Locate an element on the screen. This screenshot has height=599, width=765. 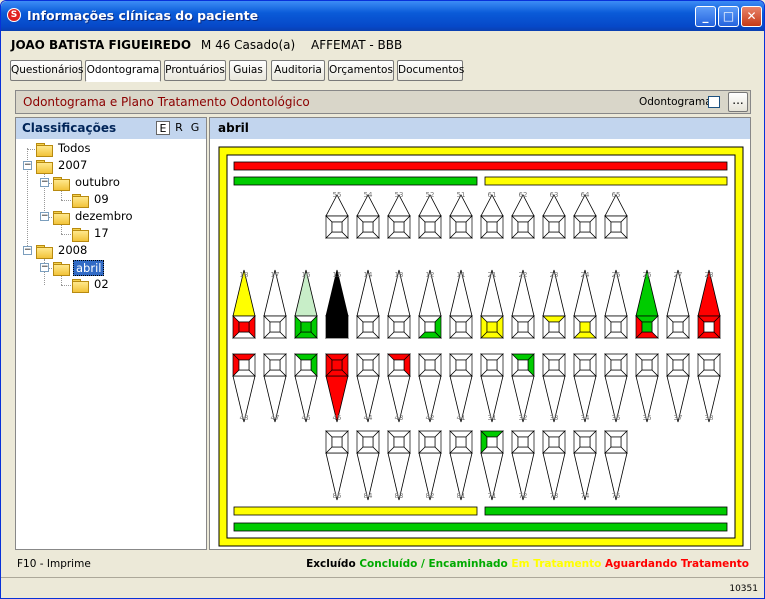
legend-concluido: Concluído / Encaminhado is located at coordinates (433, 564).